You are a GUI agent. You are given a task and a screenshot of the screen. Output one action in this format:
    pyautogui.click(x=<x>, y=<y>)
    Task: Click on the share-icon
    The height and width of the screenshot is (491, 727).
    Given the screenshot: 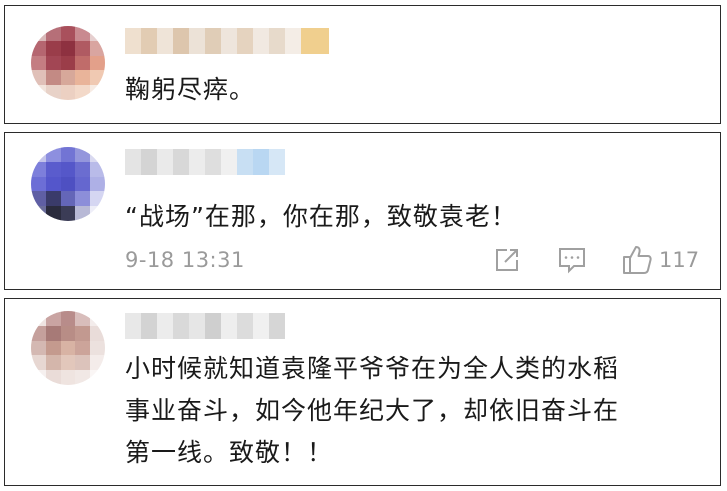 What is the action you would take?
    pyautogui.click(x=507, y=260)
    